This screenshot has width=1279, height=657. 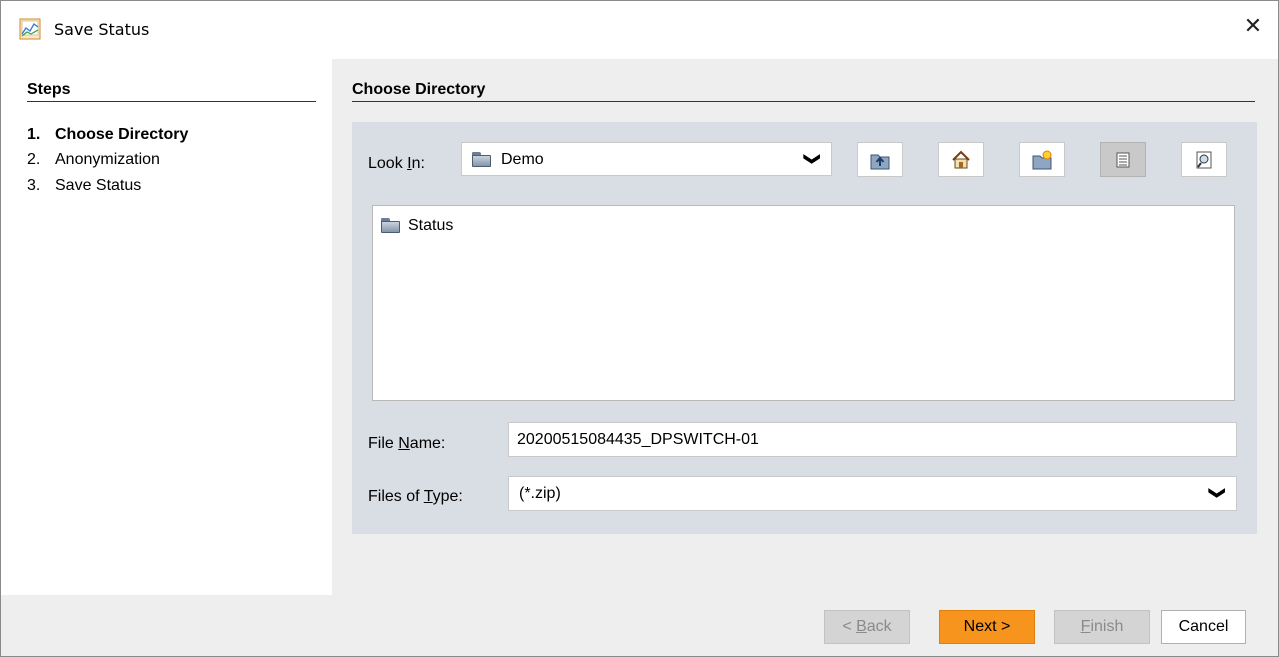 I want to click on file-type-value: (*.zip), so click(x=540, y=493).